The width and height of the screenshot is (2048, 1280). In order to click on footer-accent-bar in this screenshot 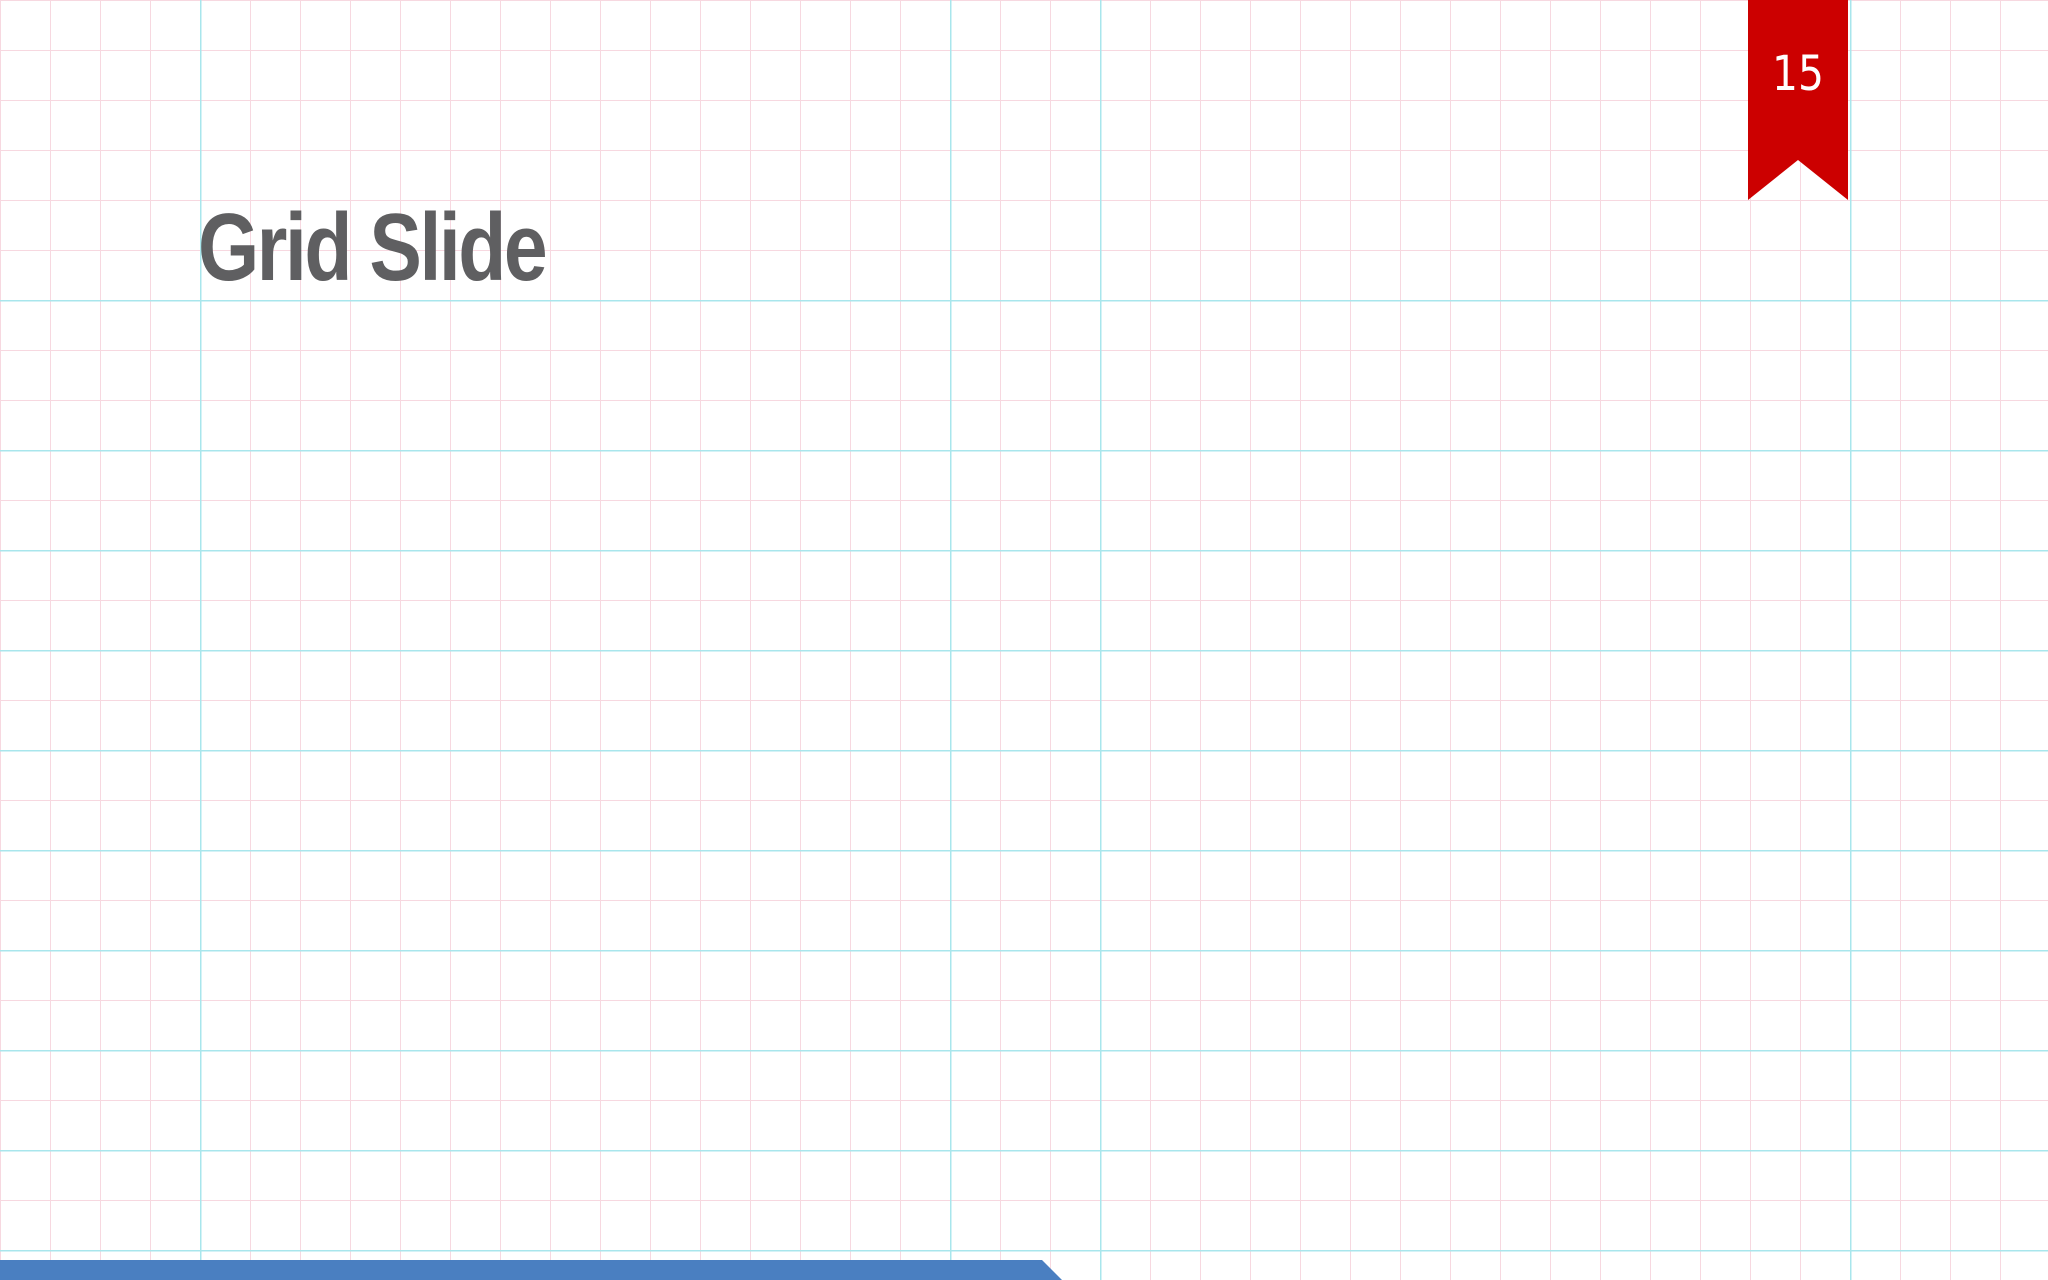, I will do `click(531, 1270)`.